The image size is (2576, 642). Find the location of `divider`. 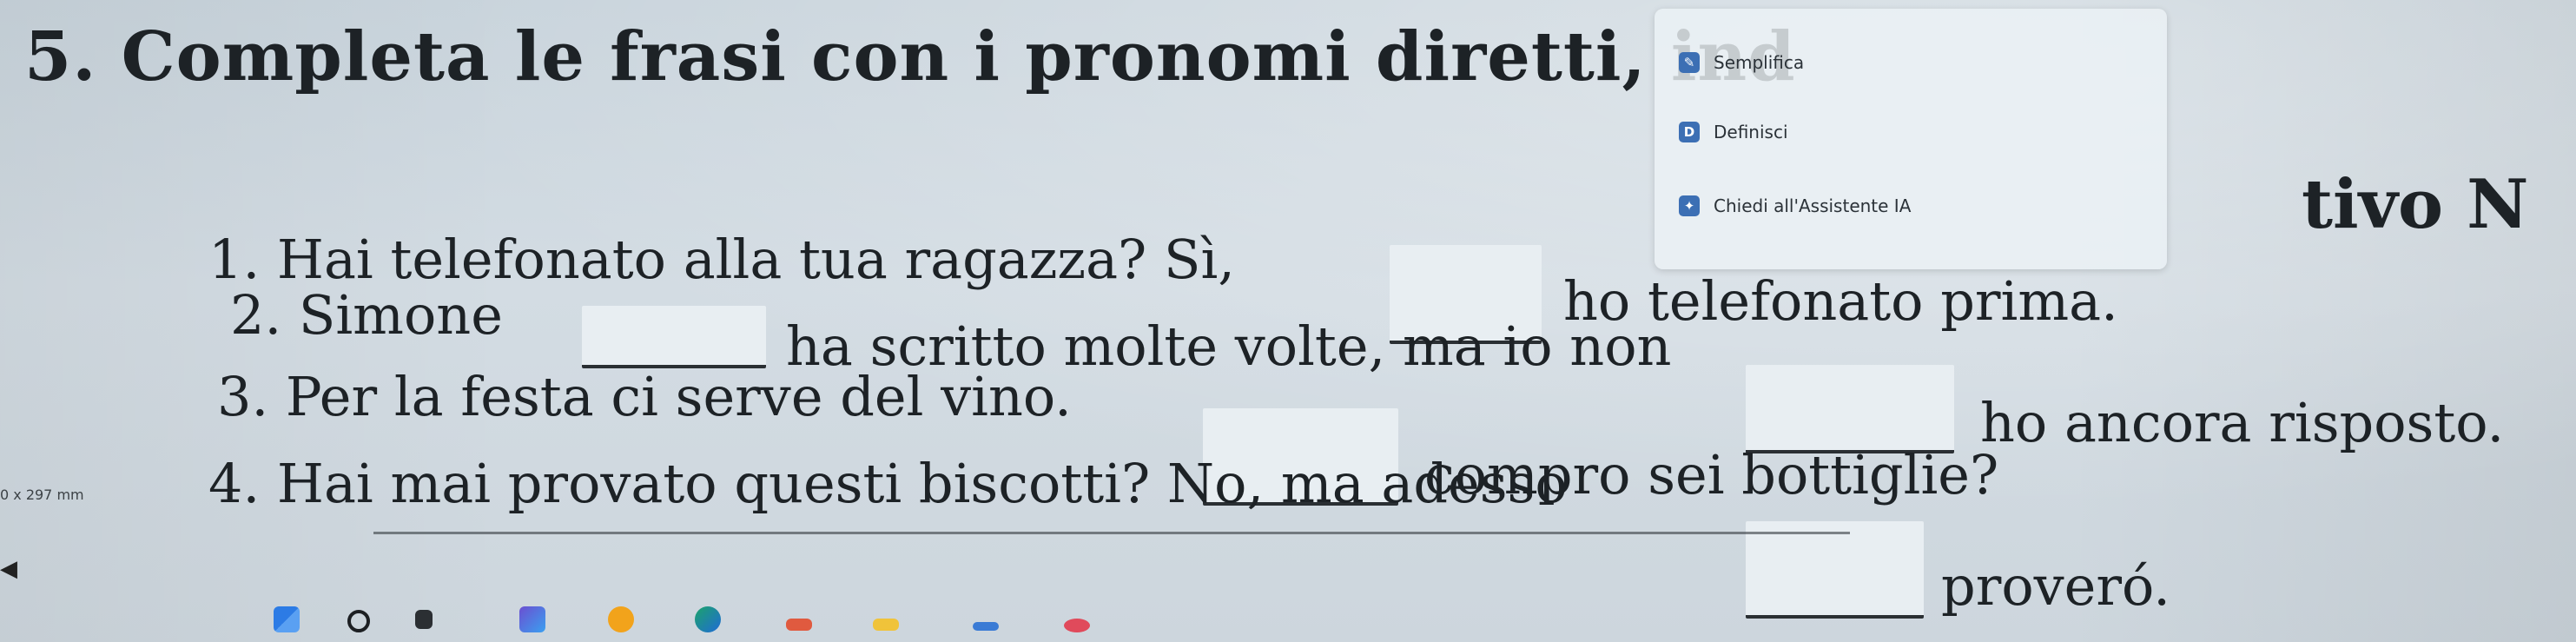

divider is located at coordinates (1112, 533).